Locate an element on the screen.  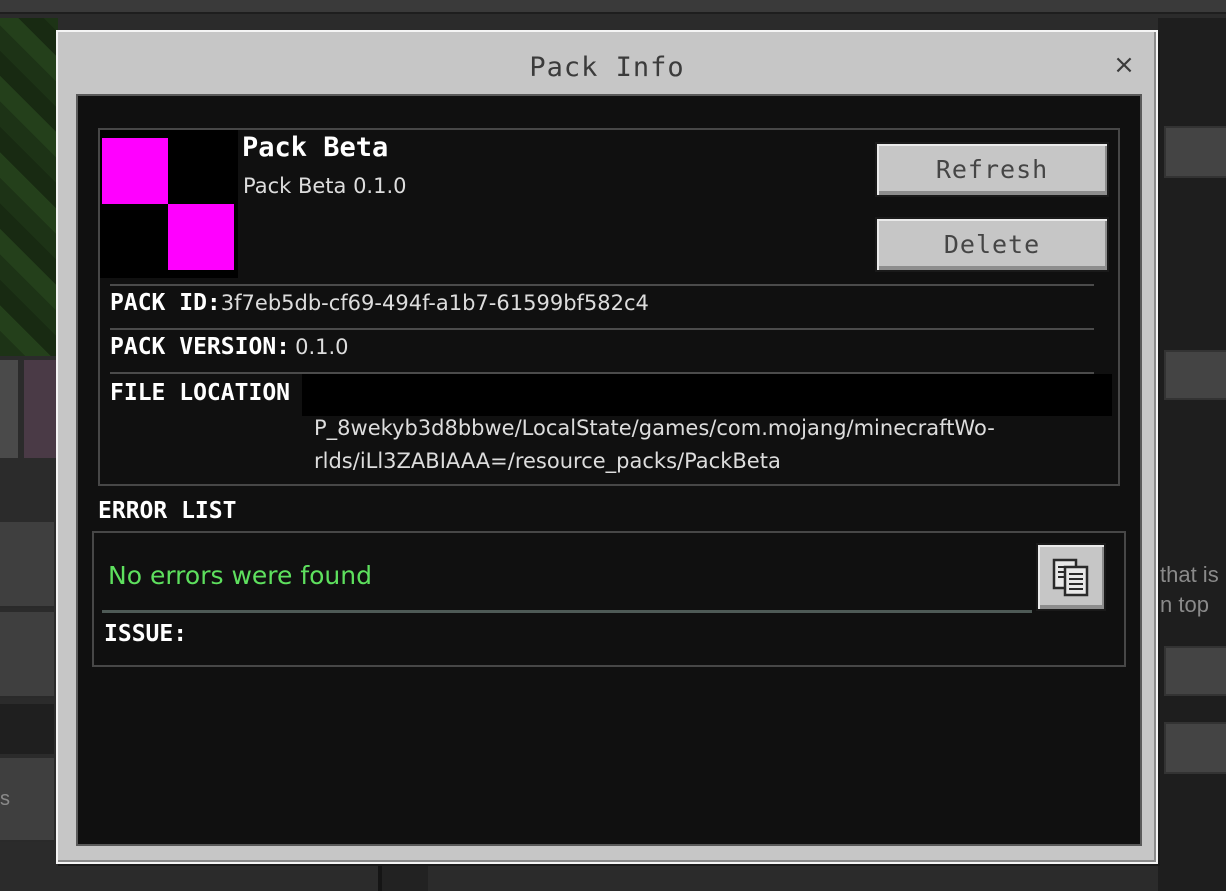
pack-id-value: 3f7eb5db-cf69-494f-a1b7-61599bf582c4 is located at coordinates (434, 303).